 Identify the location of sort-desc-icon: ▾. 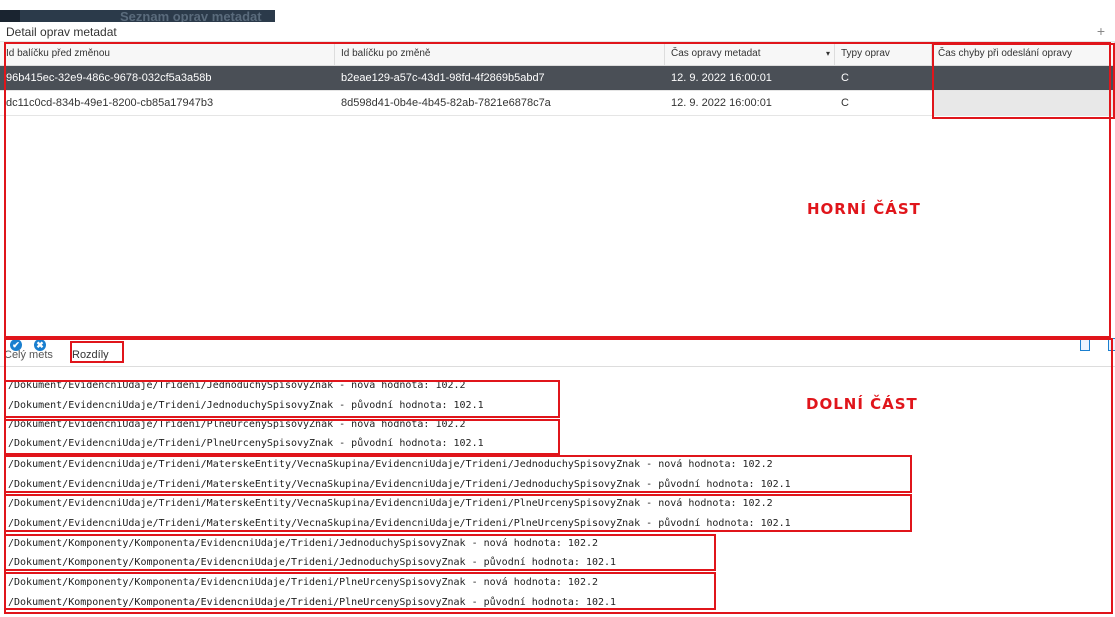
(827, 53).